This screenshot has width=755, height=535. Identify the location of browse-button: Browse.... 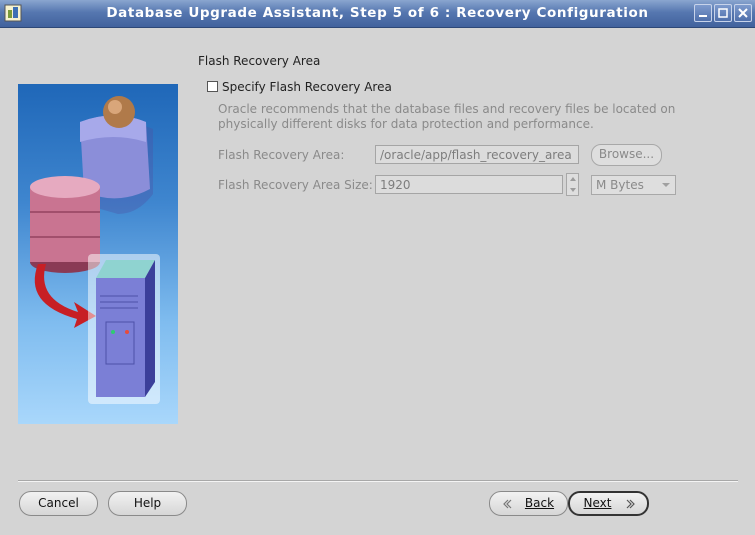
(626, 155).